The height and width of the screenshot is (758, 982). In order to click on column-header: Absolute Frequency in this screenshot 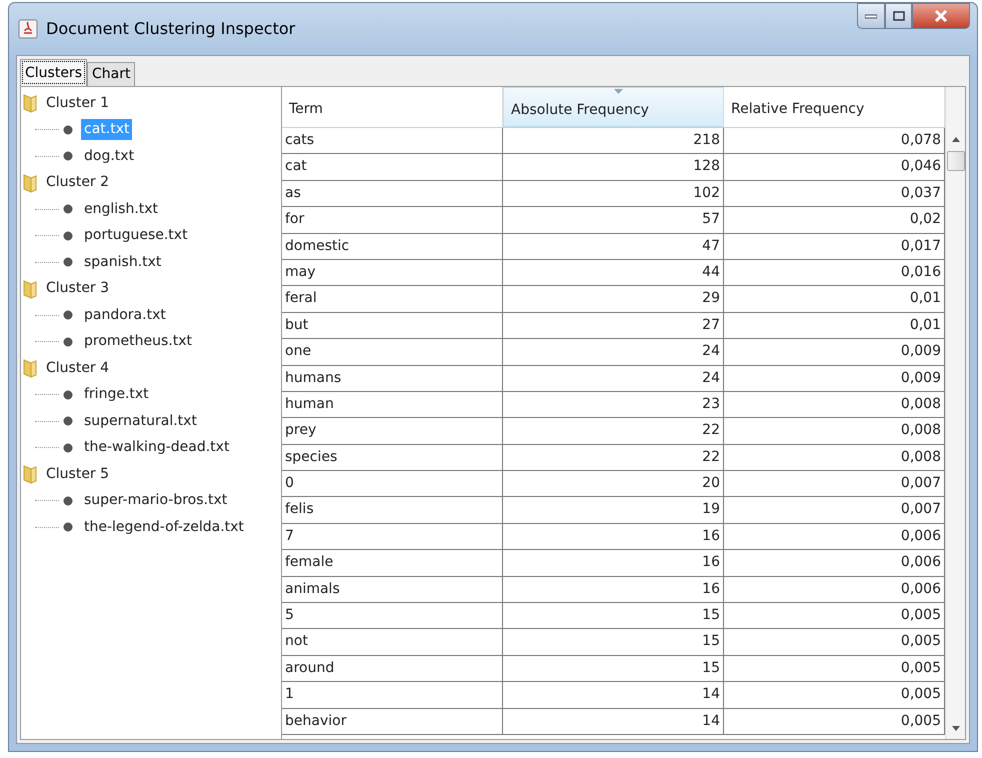, I will do `click(613, 107)`.